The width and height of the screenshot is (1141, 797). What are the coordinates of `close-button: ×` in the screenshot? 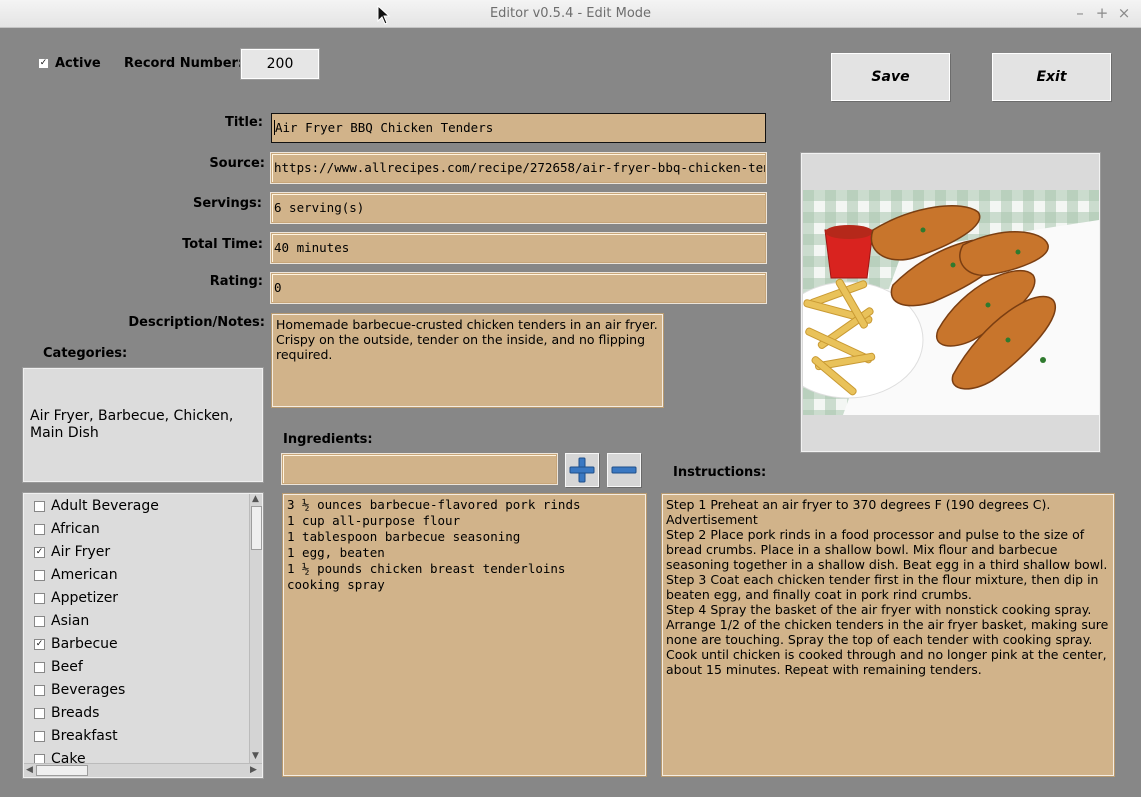 It's located at (1124, 13).